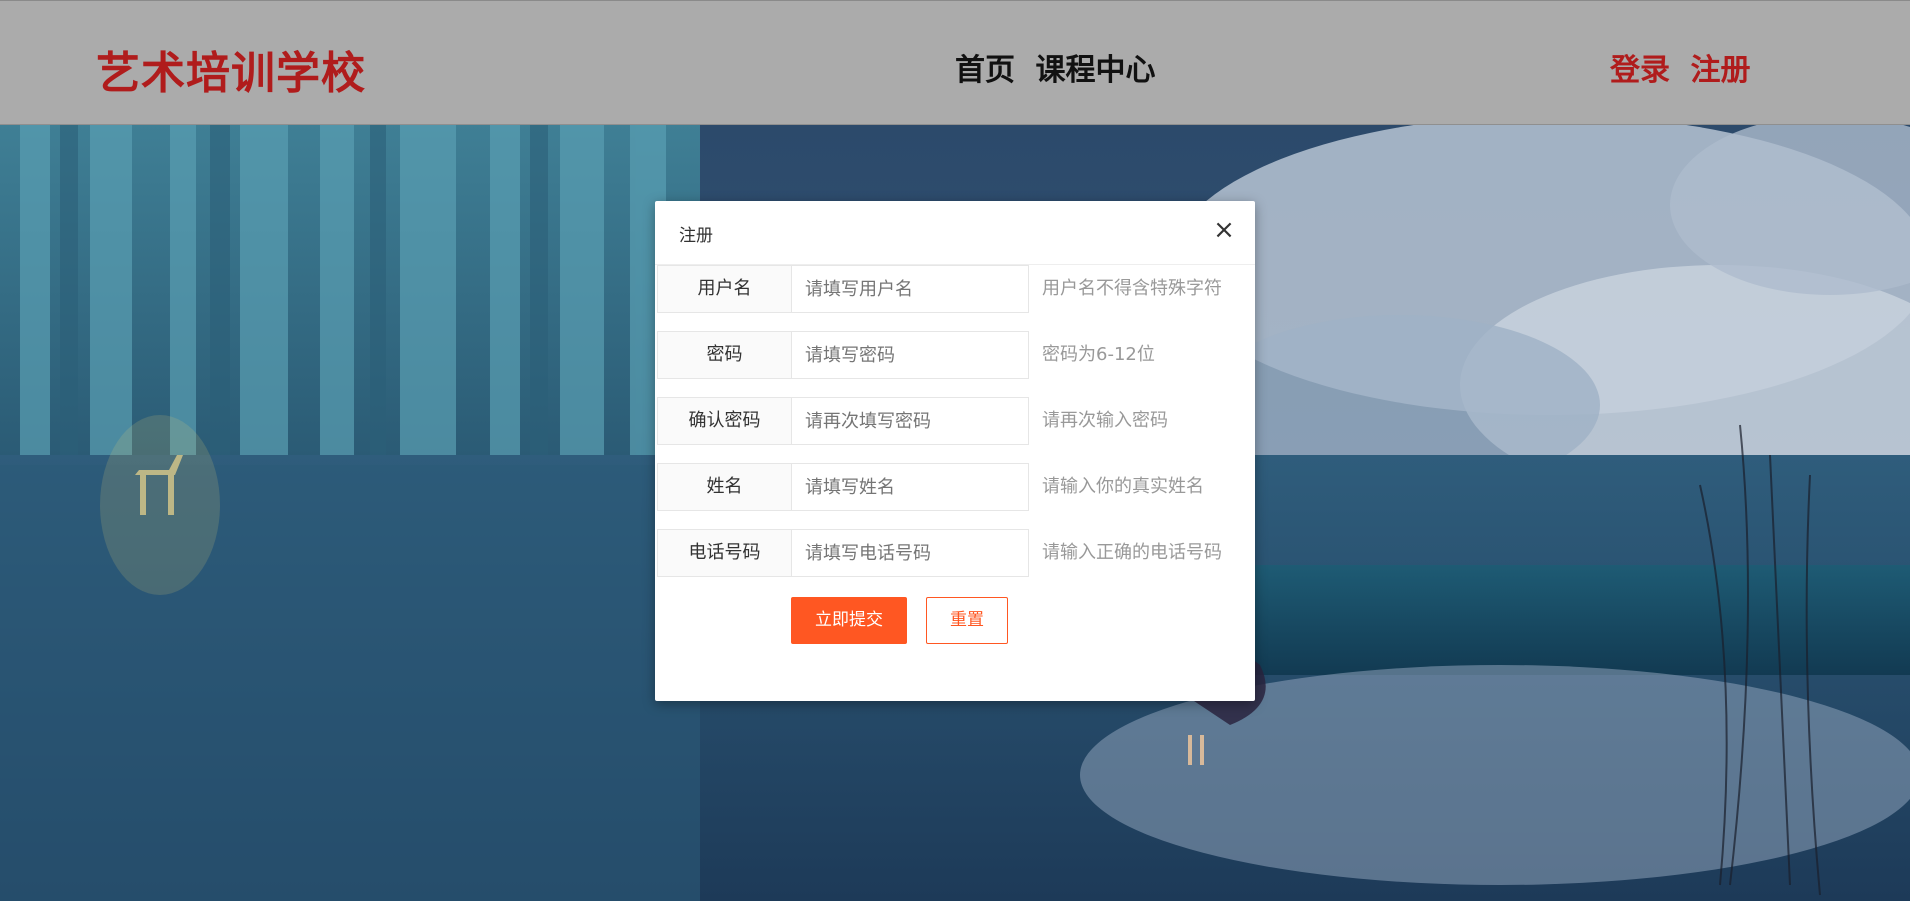 The width and height of the screenshot is (1910, 901). What do you see at coordinates (1105, 420) in the screenshot?
I see `confirm-password-hint: 请再次输入密码` at bounding box center [1105, 420].